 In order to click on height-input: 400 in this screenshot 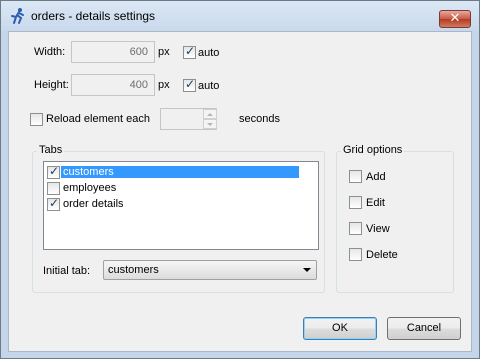, I will do `click(113, 85)`.